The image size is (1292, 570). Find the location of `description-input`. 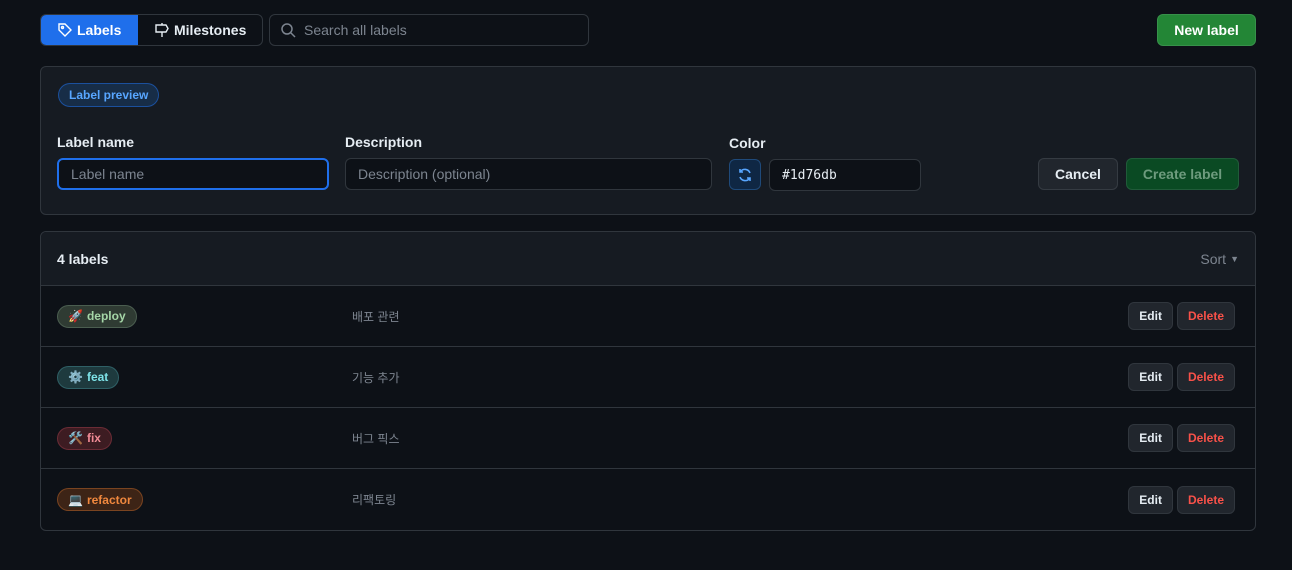

description-input is located at coordinates (528, 174).